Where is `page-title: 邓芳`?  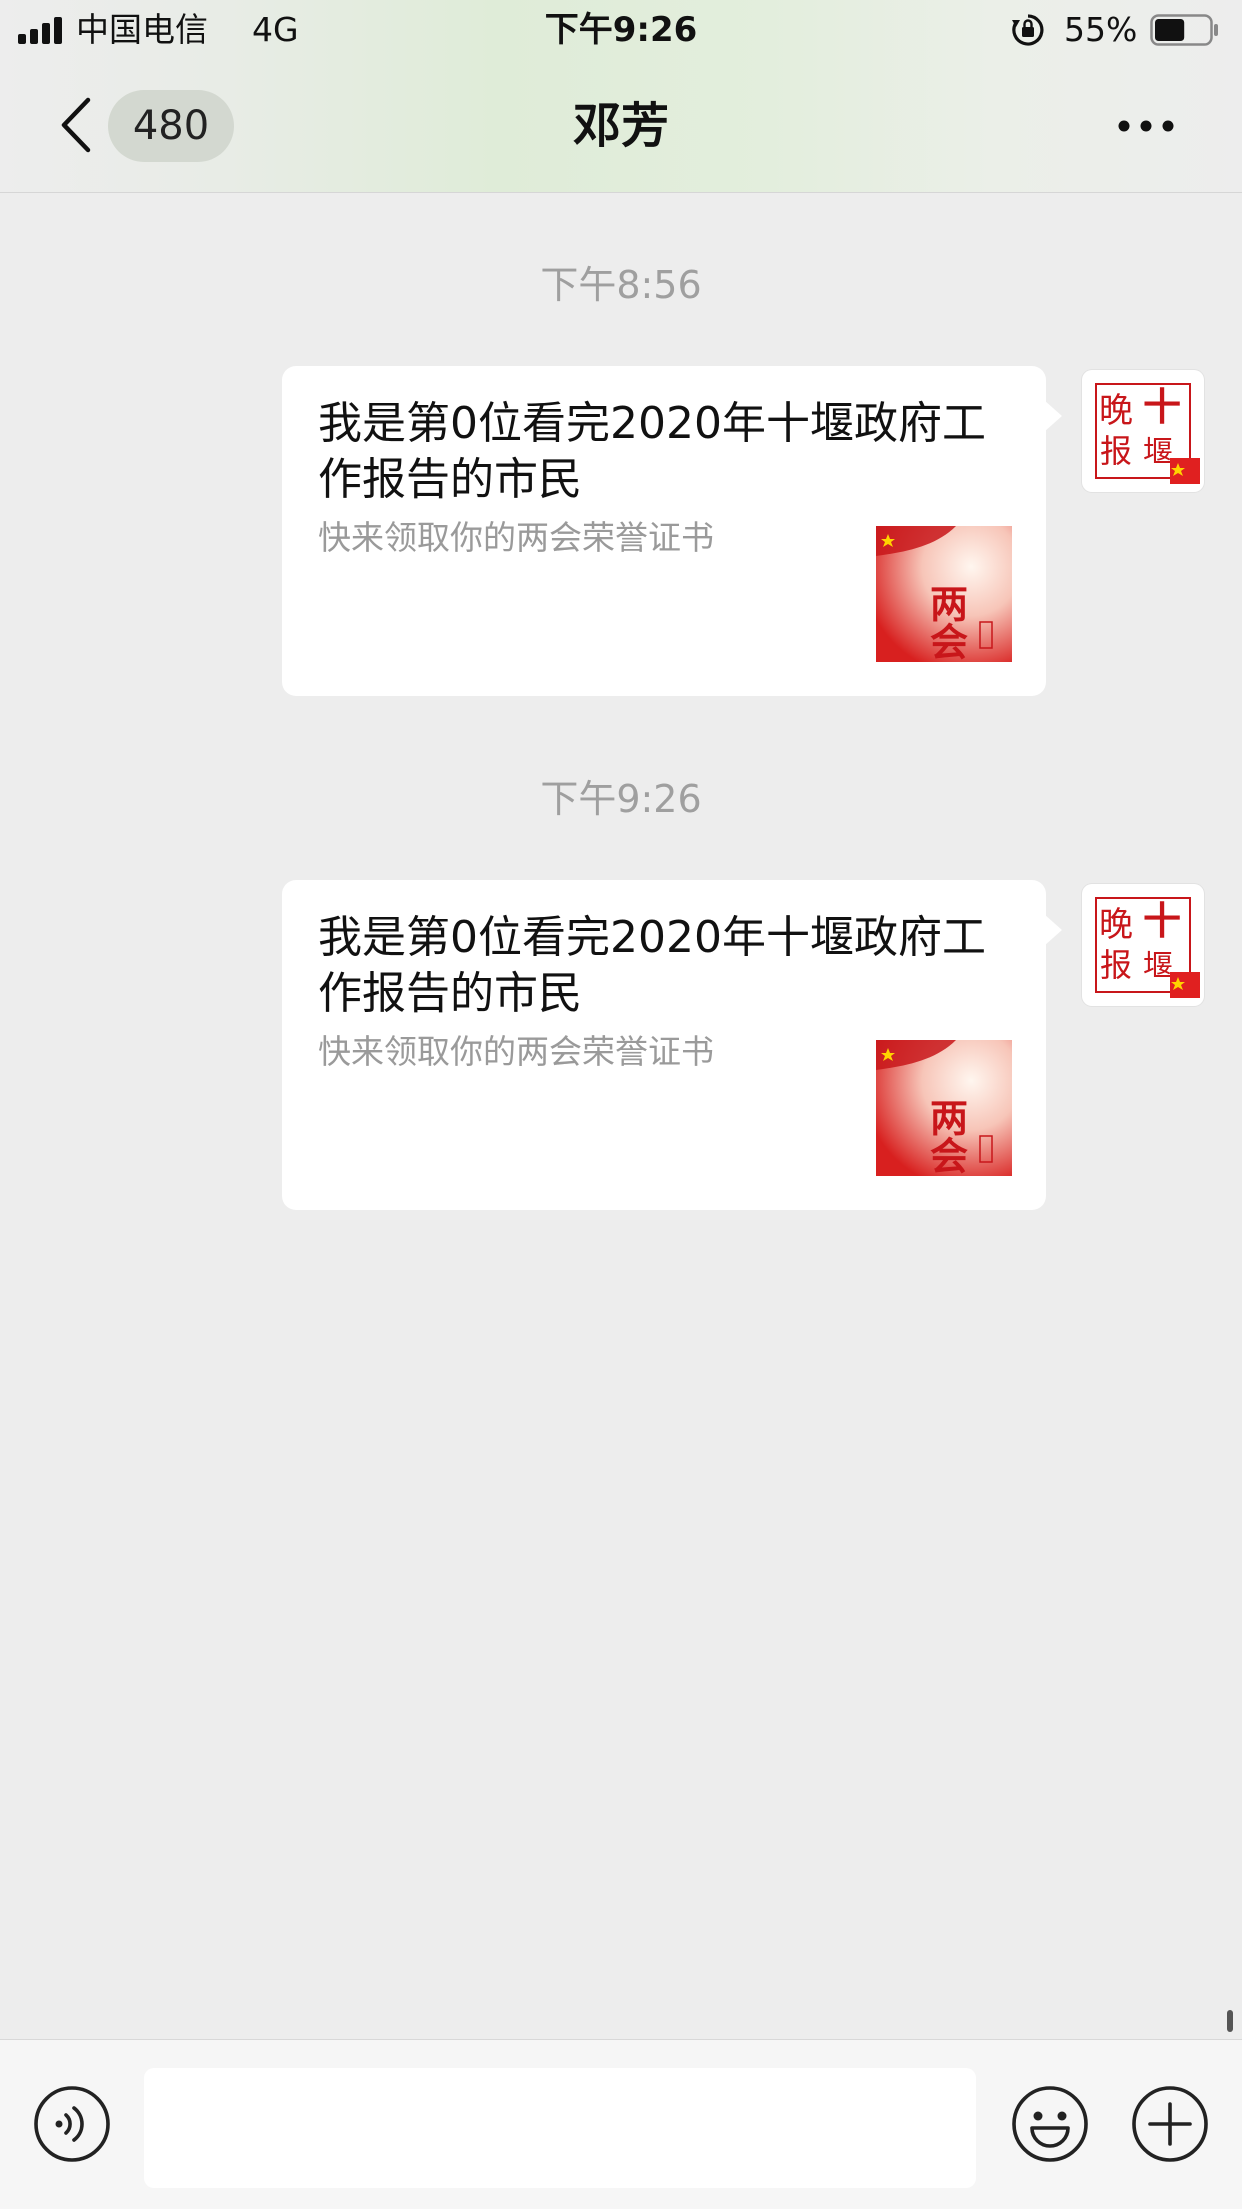
page-title: 邓芳 is located at coordinates (620, 126).